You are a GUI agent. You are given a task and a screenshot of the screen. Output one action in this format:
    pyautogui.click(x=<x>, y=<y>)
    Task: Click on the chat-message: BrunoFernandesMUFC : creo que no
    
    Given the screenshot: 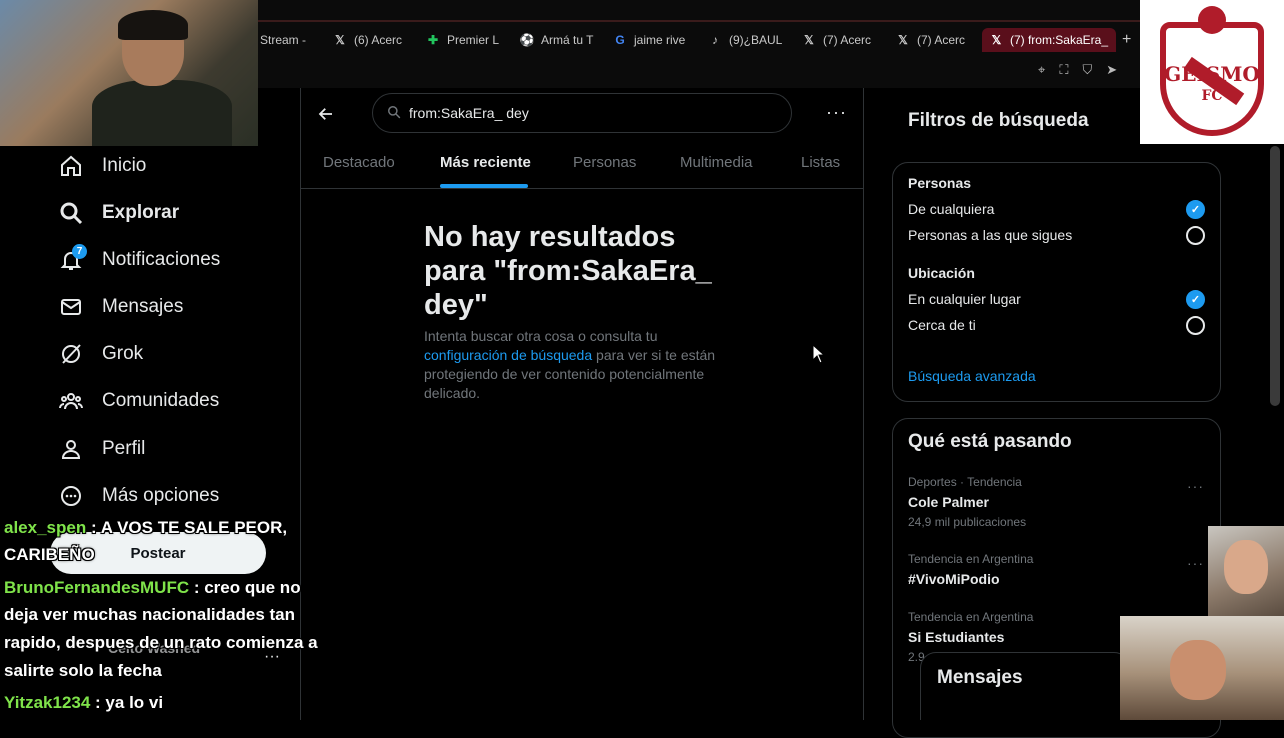 What is the action you would take?
    pyautogui.click(x=152, y=587)
    